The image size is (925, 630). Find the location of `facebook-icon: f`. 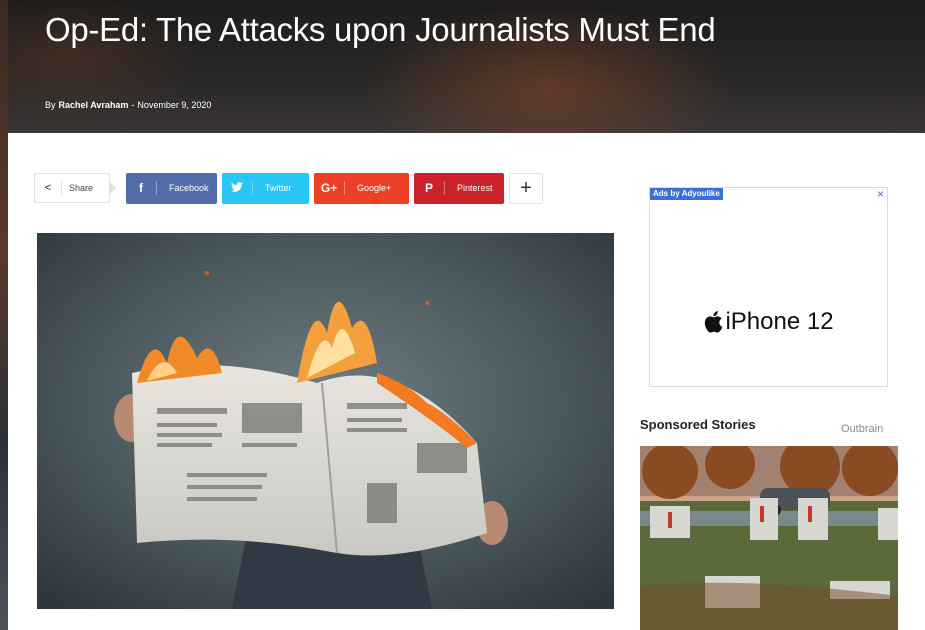

facebook-icon: f is located at coordinates (141, 188).